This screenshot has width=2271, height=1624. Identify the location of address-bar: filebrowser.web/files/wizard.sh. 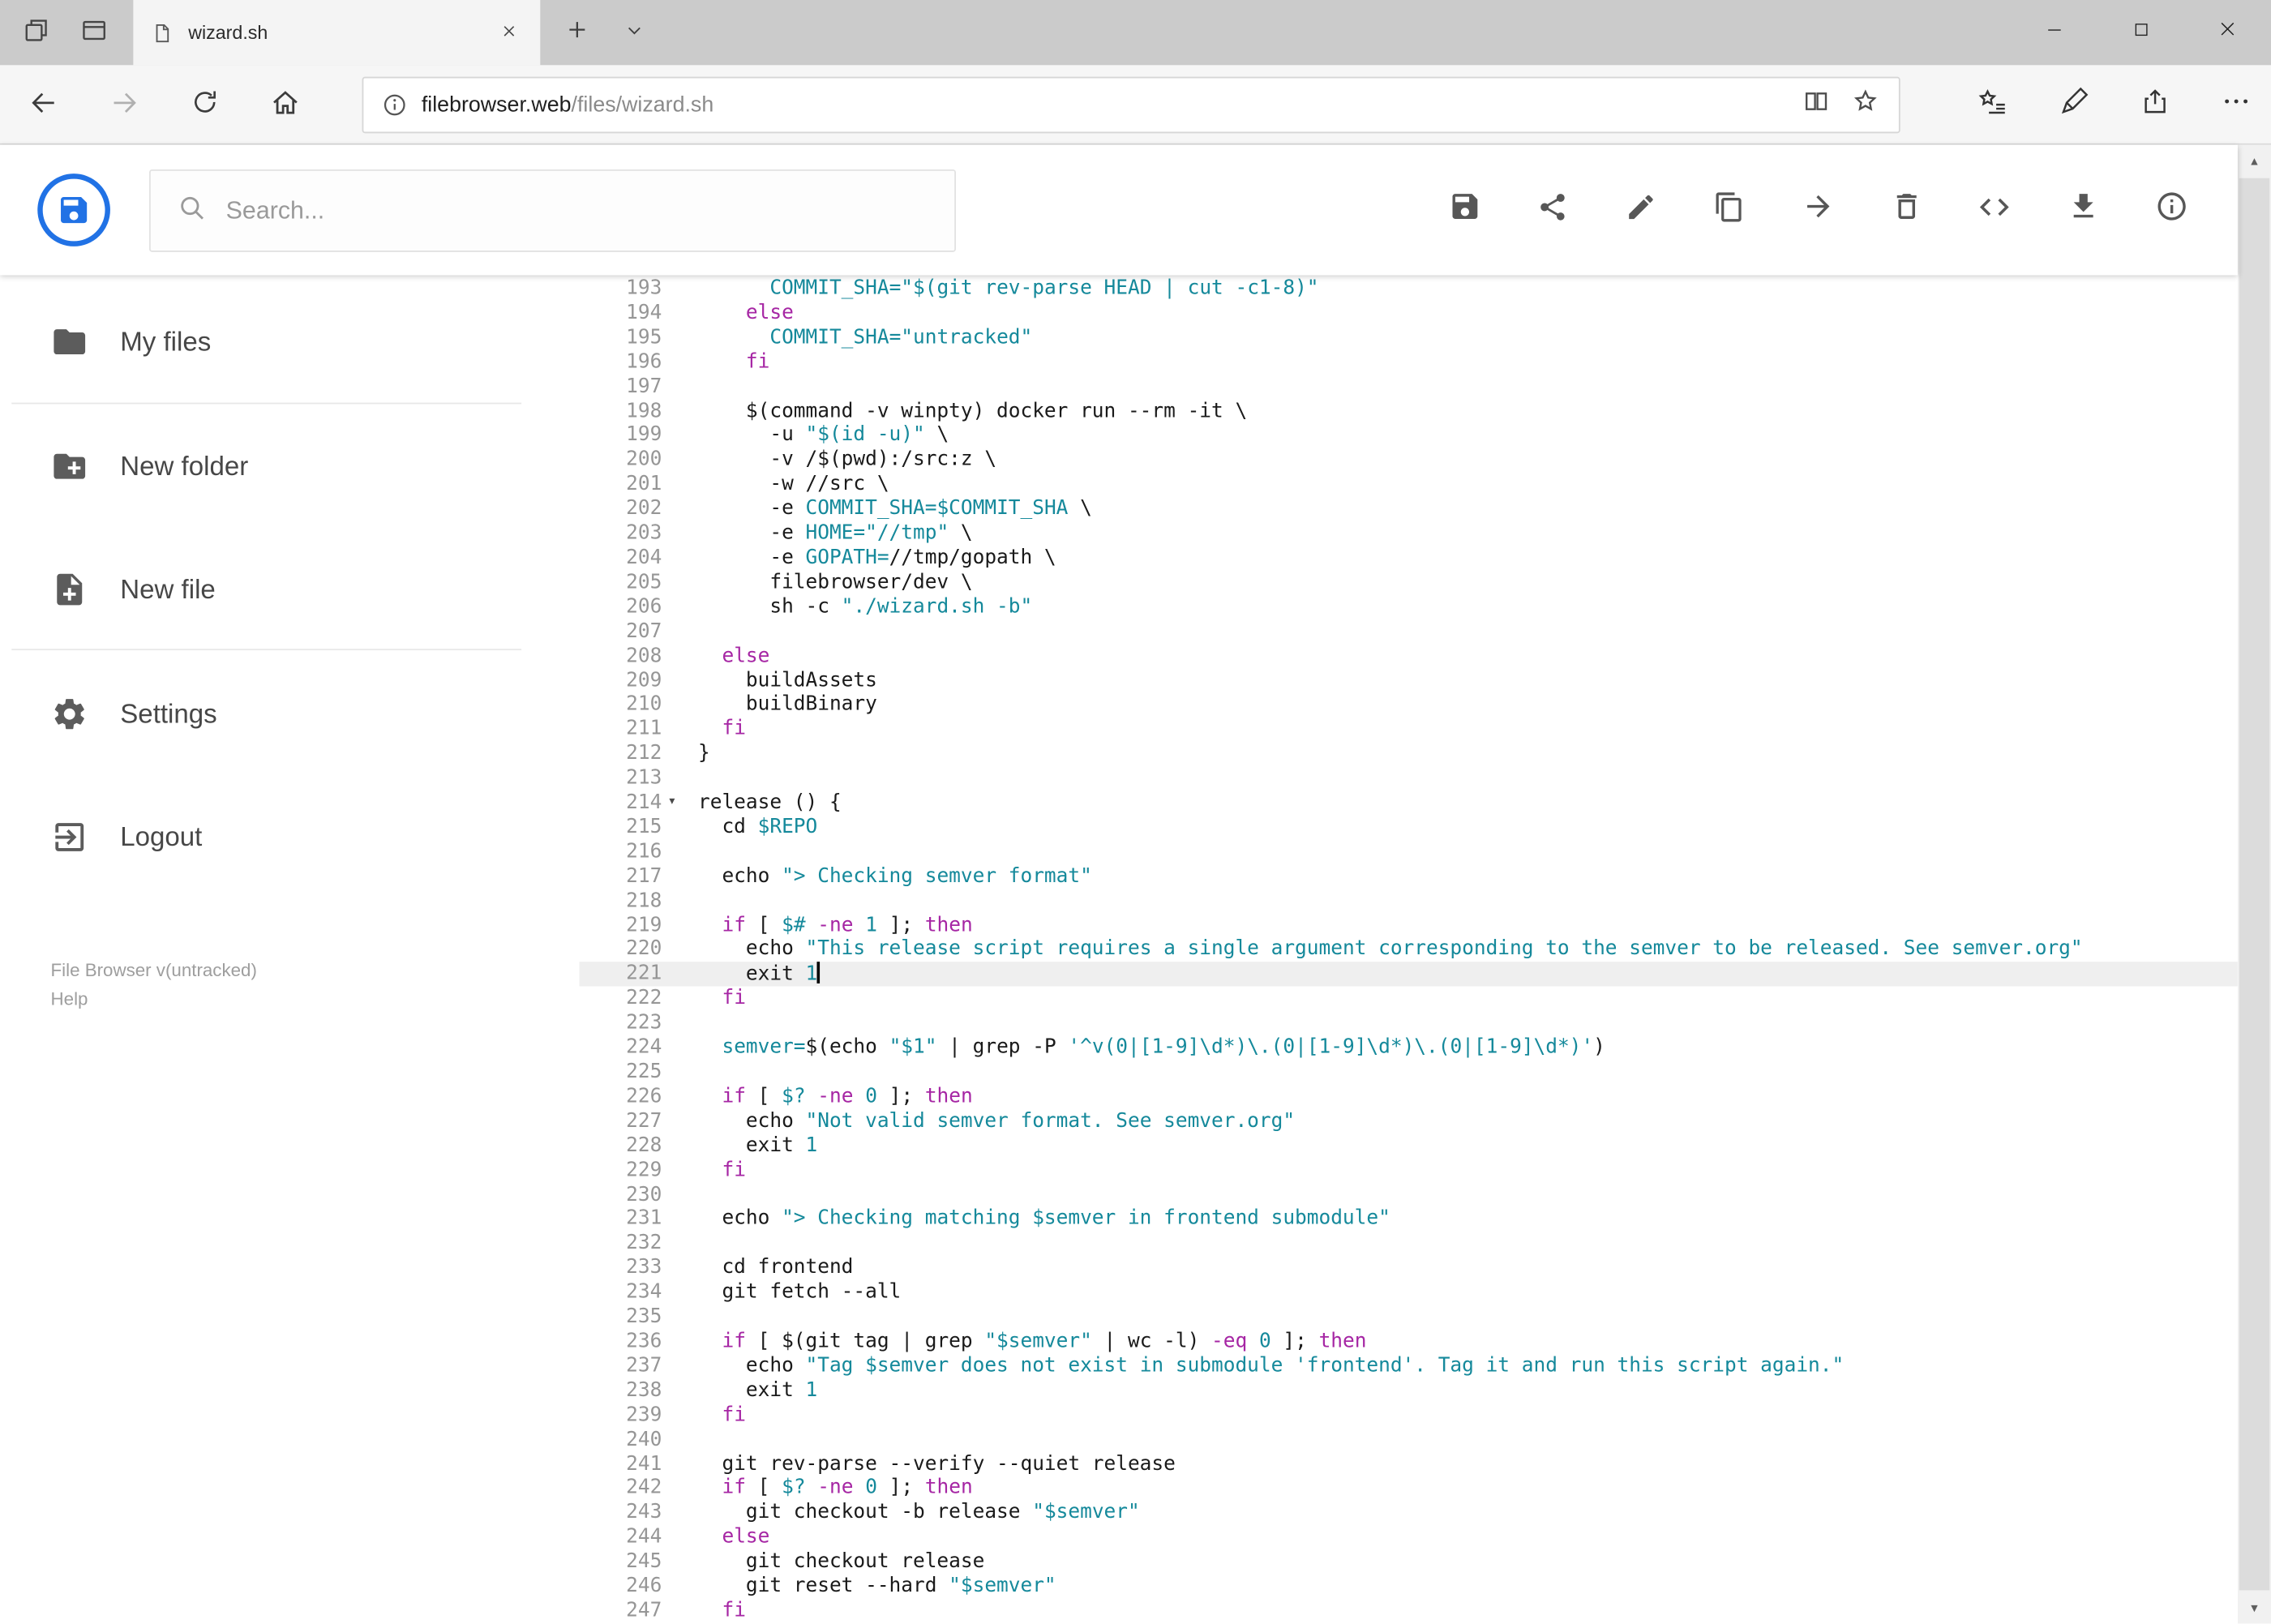
(1131, 105).